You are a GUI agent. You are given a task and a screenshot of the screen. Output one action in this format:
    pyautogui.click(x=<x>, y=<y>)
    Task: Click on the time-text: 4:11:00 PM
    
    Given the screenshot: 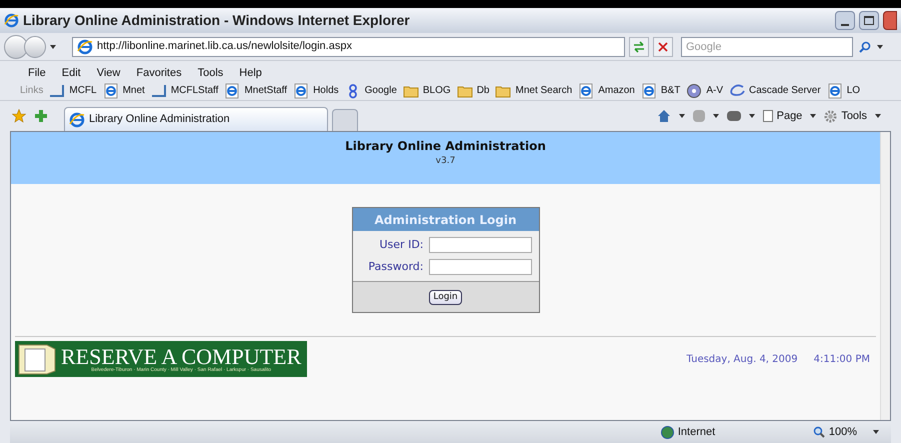 What is the action you would take?
    pyautogui.click(x=842, y=359)
    